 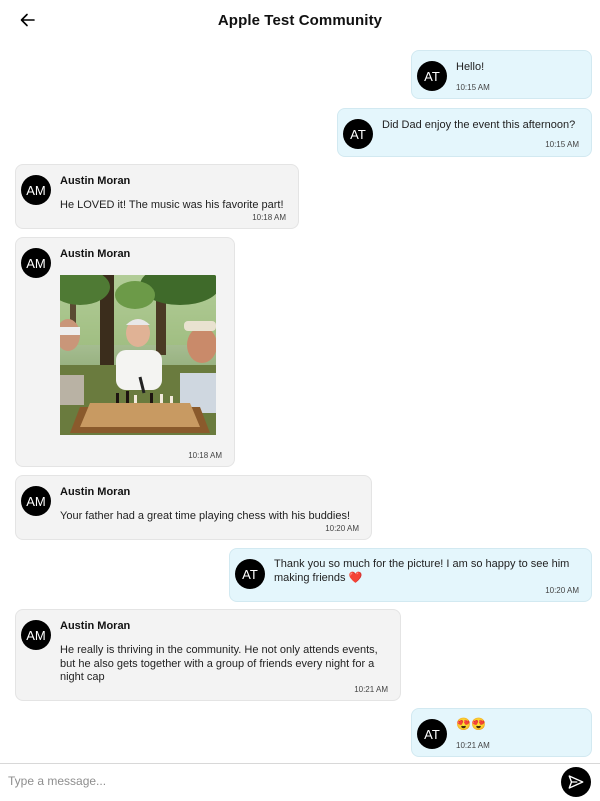 I want to click on message-composer, so click(x=300, y=782).